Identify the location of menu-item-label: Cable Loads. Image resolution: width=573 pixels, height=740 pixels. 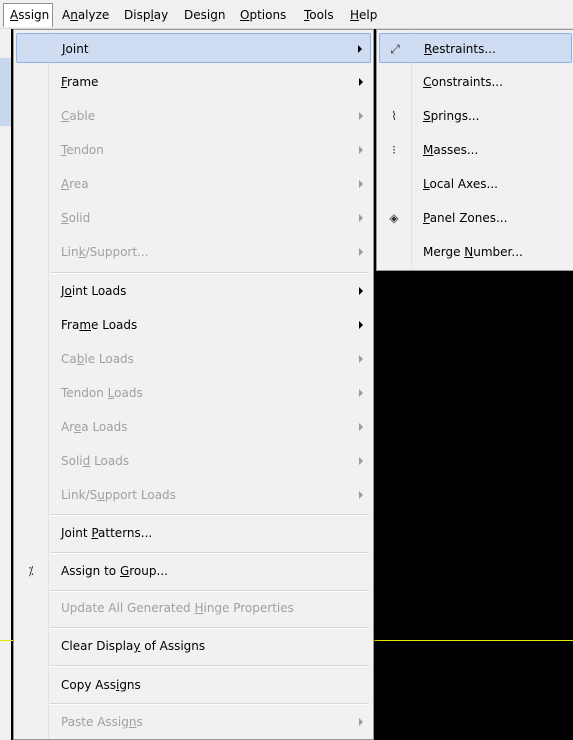
(97, 359).